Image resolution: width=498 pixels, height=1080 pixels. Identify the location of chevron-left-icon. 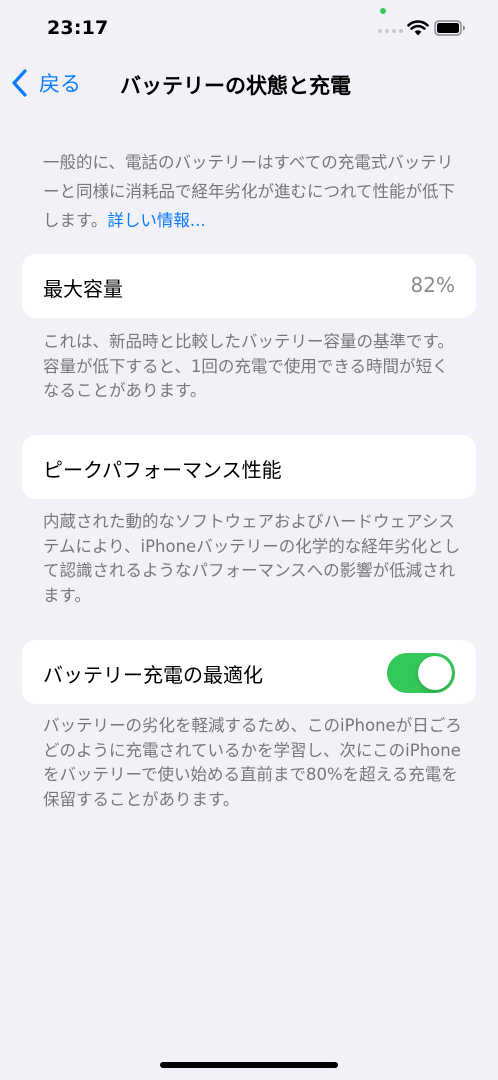
(19, 83).